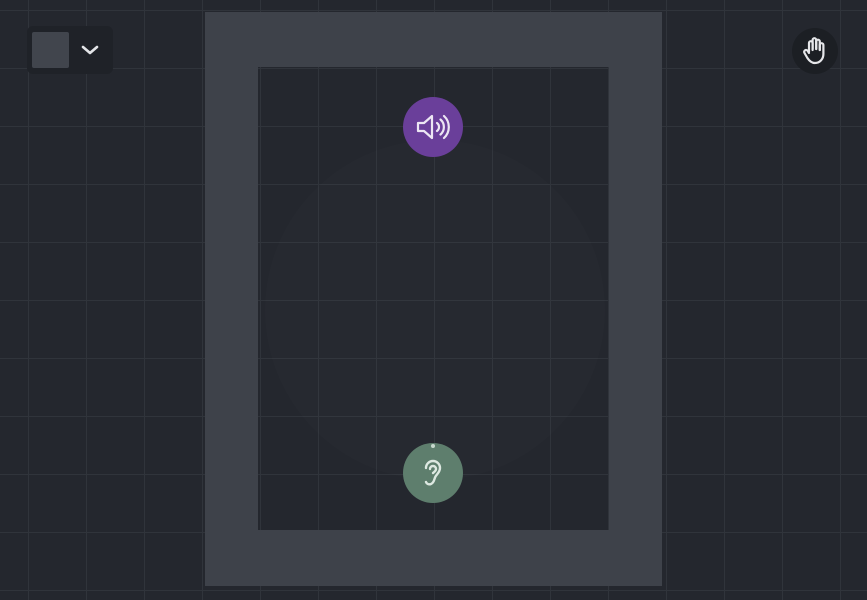 This screenshot has height=600, width=867. Describe the element at coordinates (433, 446) in the screenshot. I see `listener-direction-dot` at that location.